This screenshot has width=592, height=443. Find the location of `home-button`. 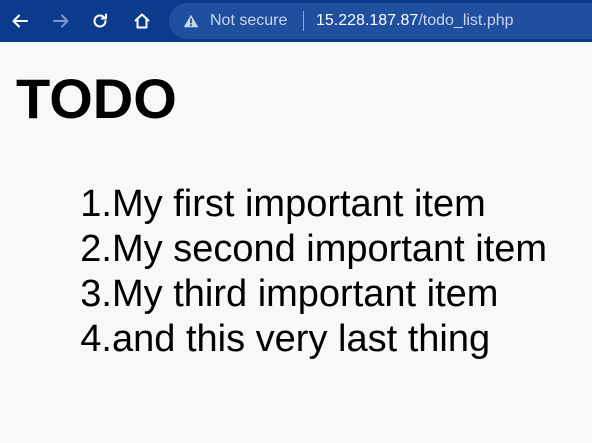

home-button is located at coordinates (142, 21).